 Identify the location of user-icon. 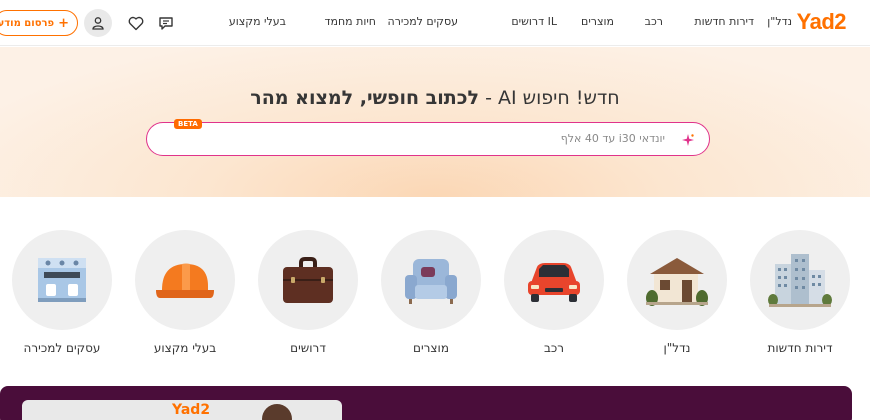
(98, 23).